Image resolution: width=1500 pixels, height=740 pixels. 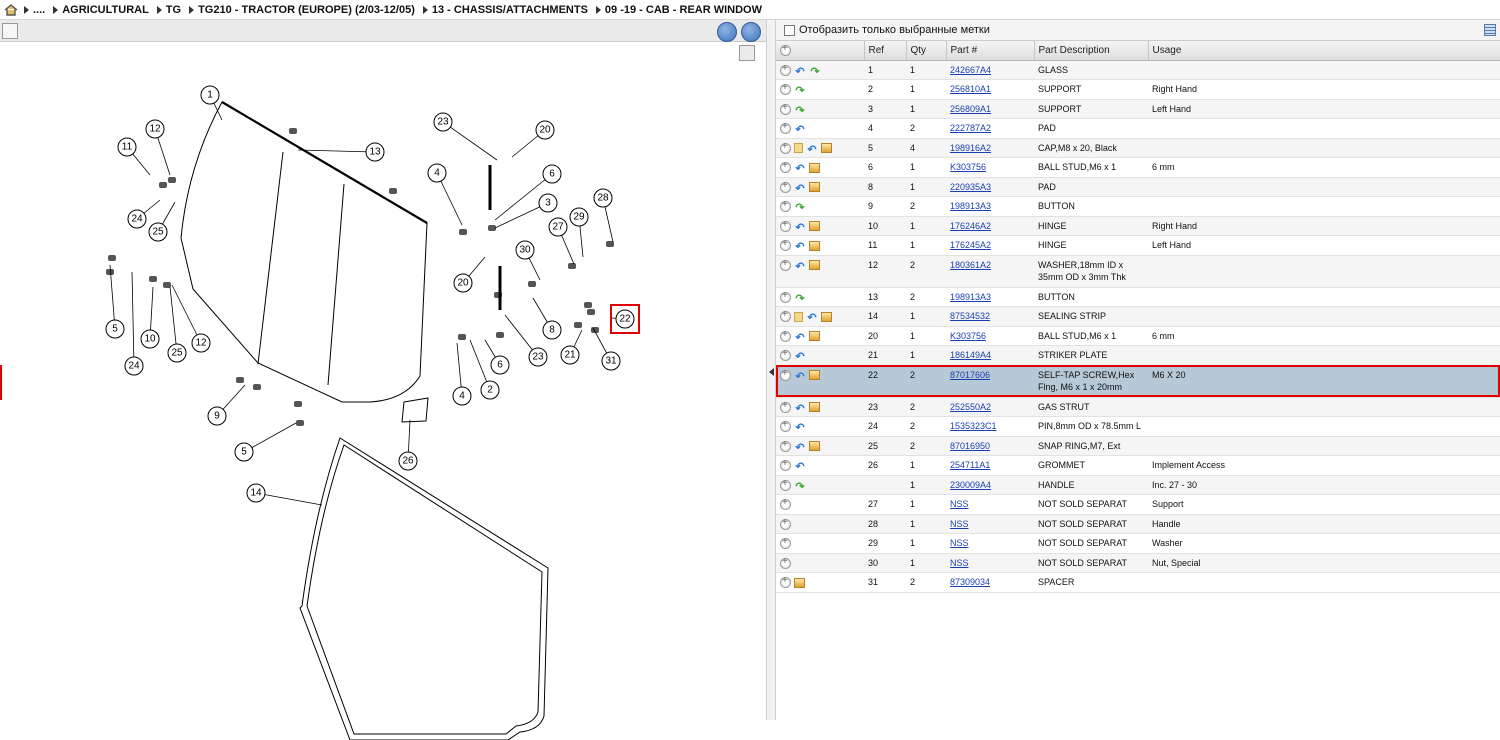 I want to click on table-row: 30 1 NSS NOT SOLD SEPARAT Nut, Special, so click(x=1138, y=563).